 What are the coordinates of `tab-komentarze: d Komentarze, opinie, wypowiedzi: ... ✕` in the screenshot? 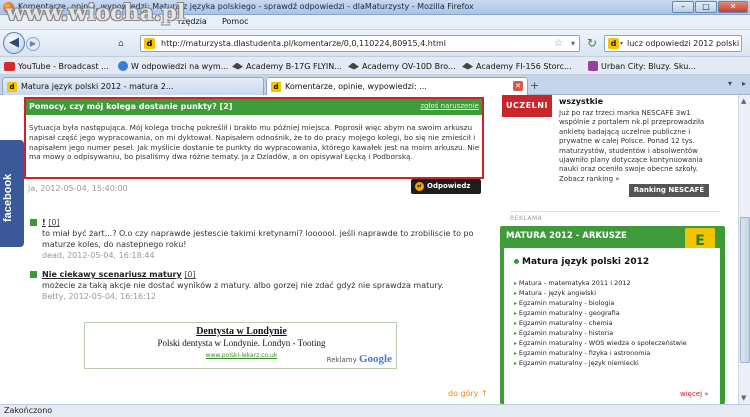 It's located at (397, 86).